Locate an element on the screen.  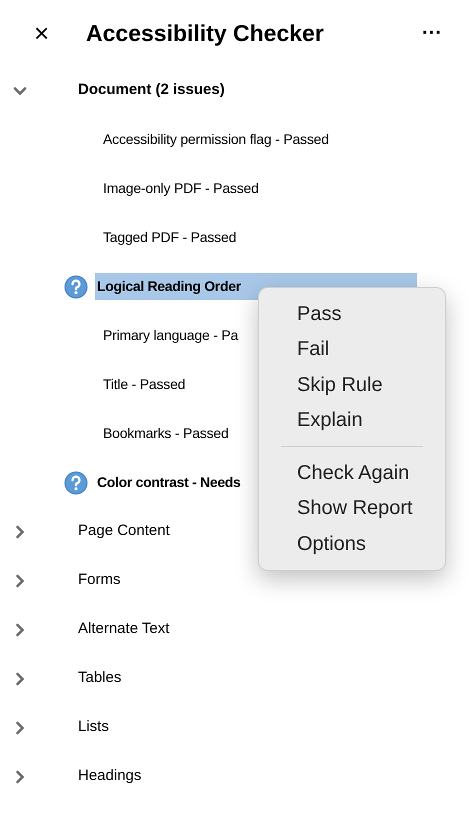
issue-label: Color contrast - Needs is located at coordinates (169, 482).